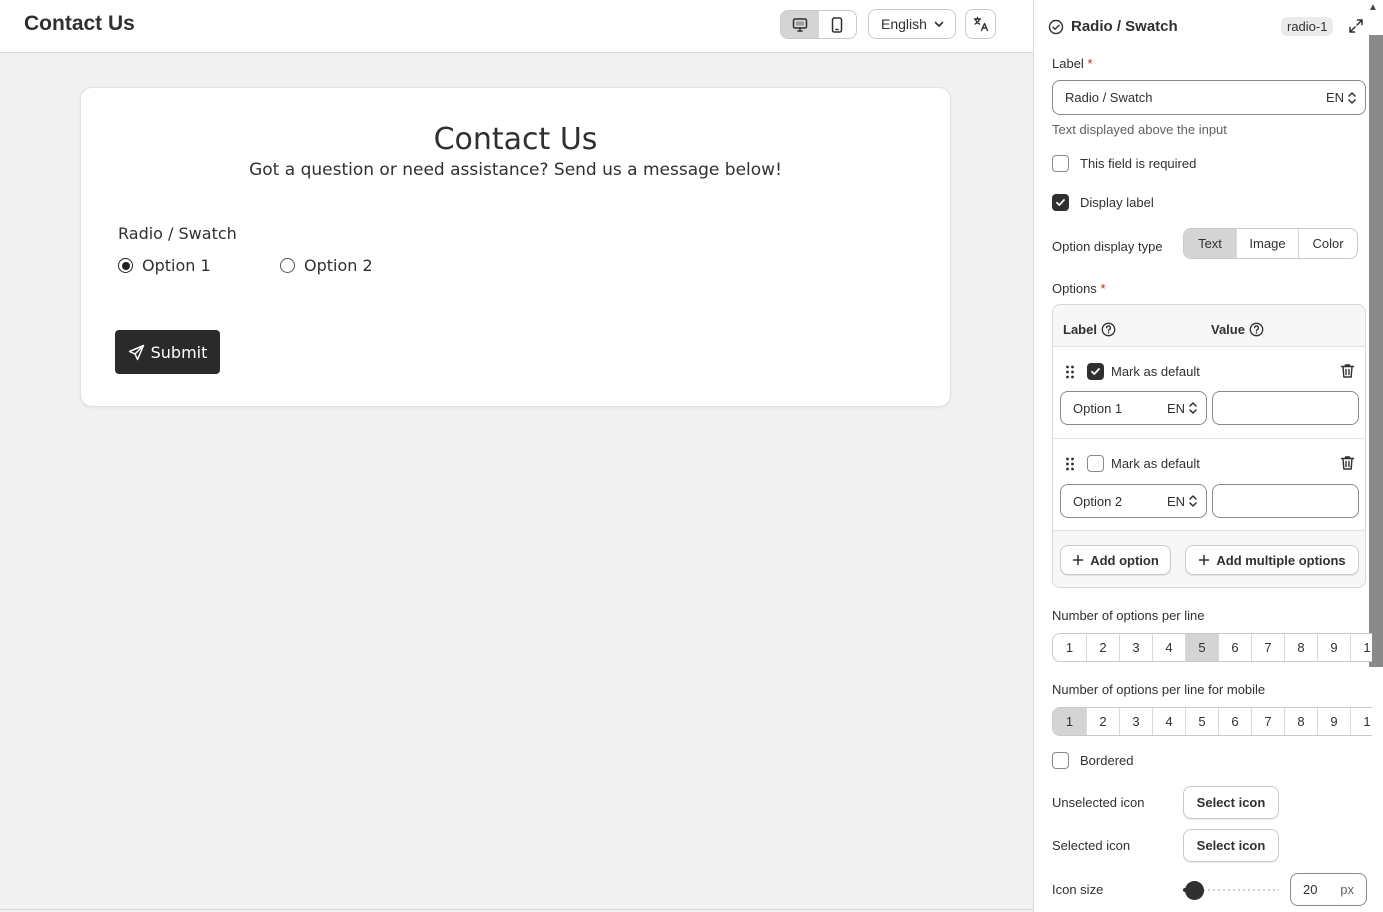 The height and width of the screenshot is (912, 1383). I want to click on translate-icon, so click(980, 24).